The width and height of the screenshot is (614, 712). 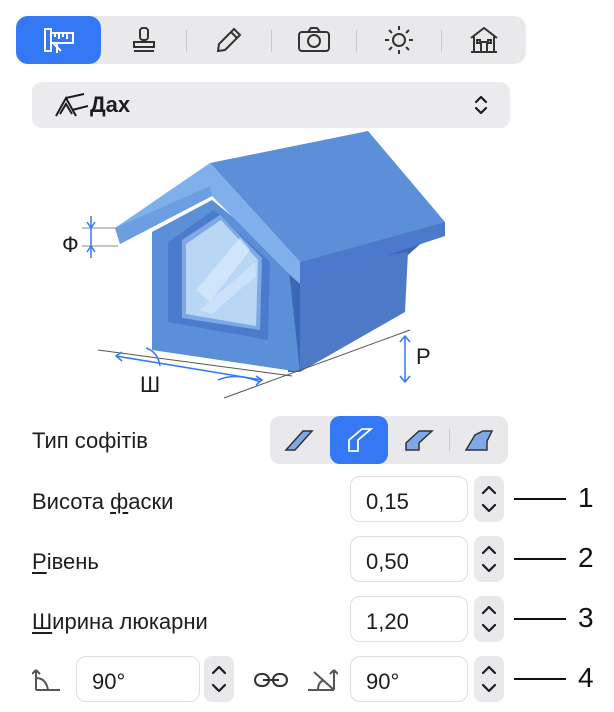 I want to click on soffit-type-selector, so click(x=389, y=440).